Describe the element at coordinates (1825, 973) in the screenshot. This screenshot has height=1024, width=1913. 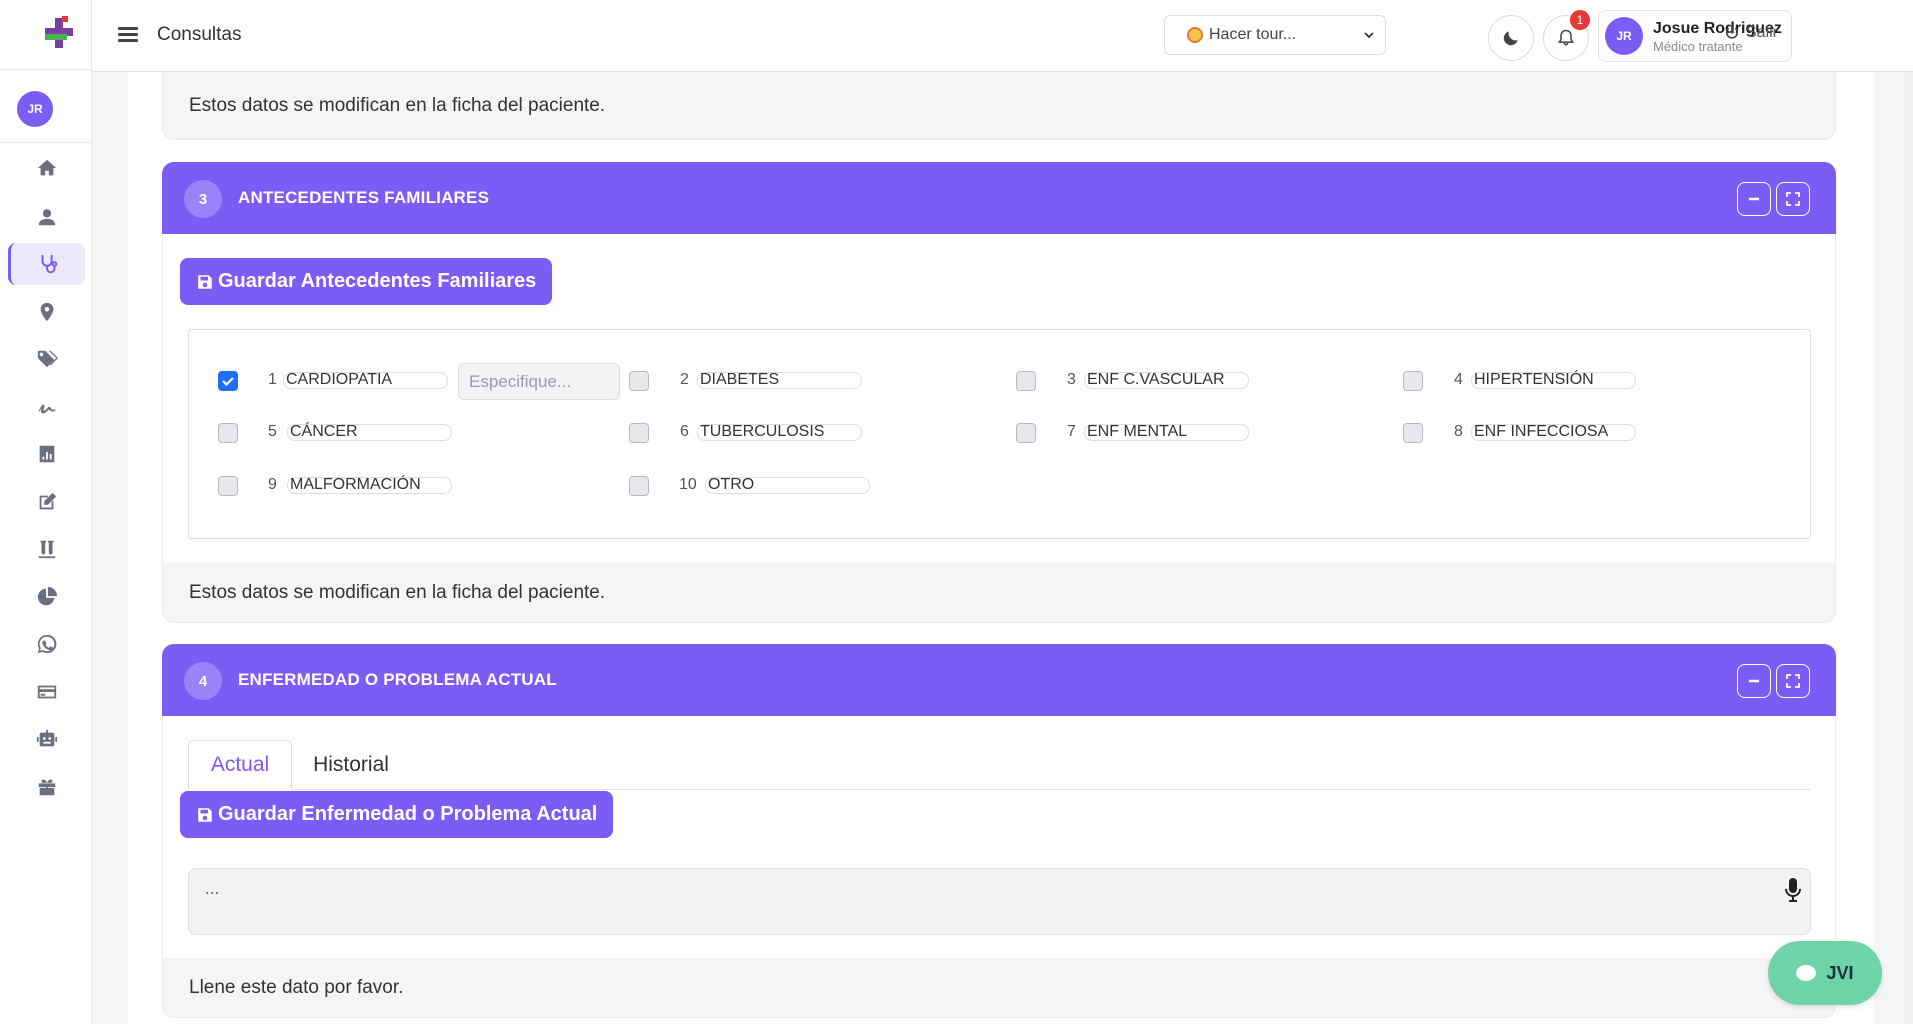
I see `chat-assistant-button: JVI` at that location.